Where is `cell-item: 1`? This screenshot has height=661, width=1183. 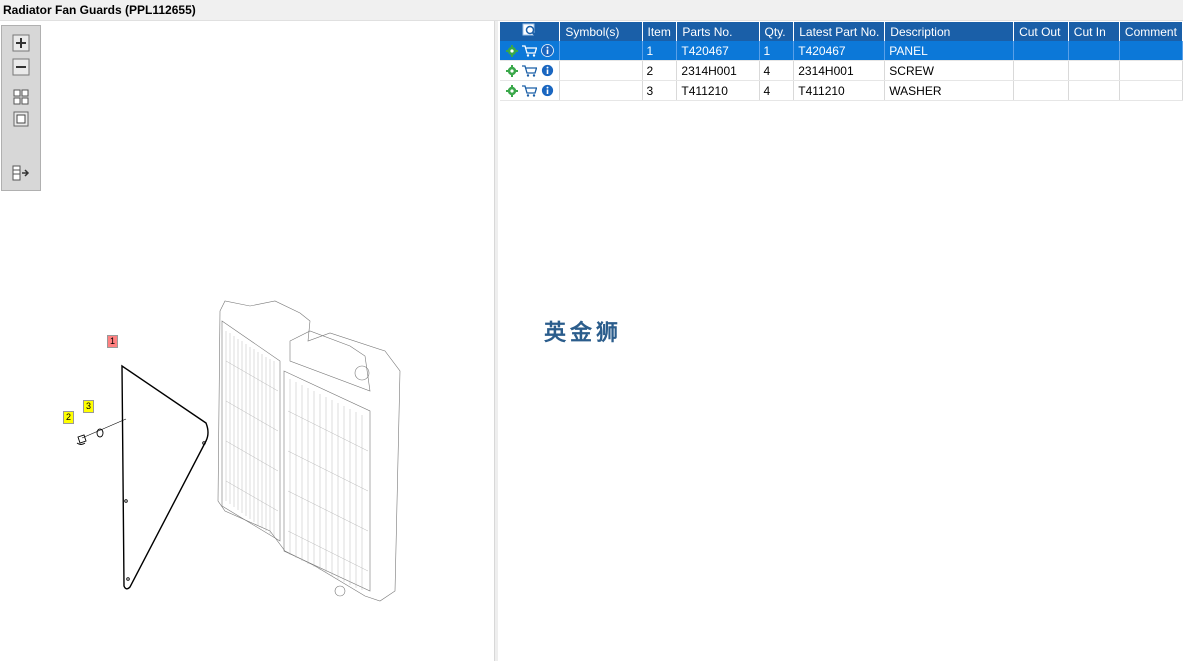
cell-item: 1 is located at coordinates (660, 51).